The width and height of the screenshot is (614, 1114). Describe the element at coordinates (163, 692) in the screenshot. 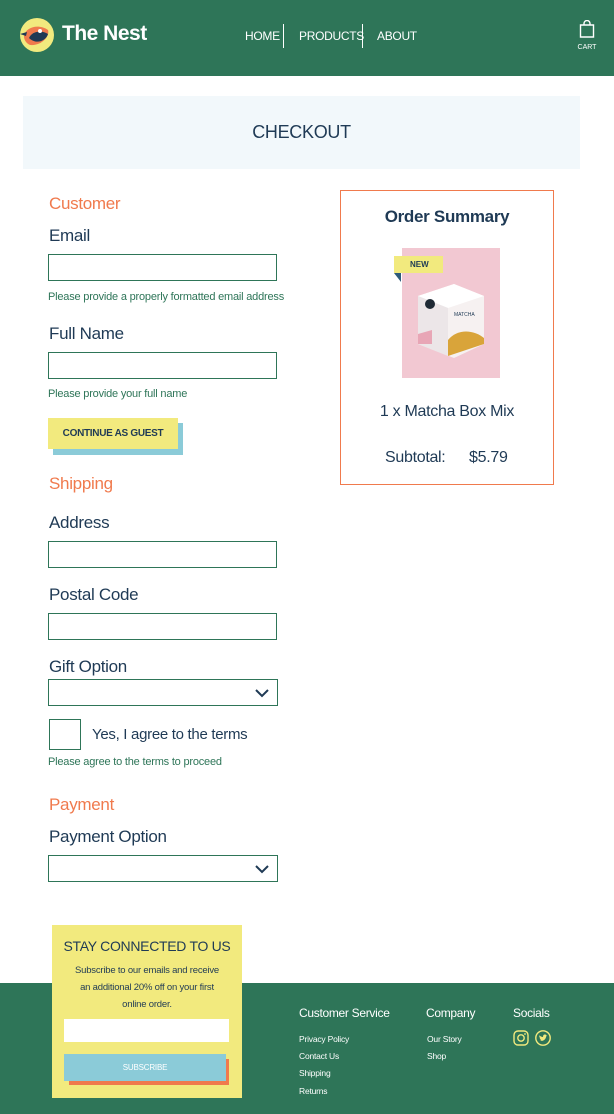

I see `gift-option-select` at that location.